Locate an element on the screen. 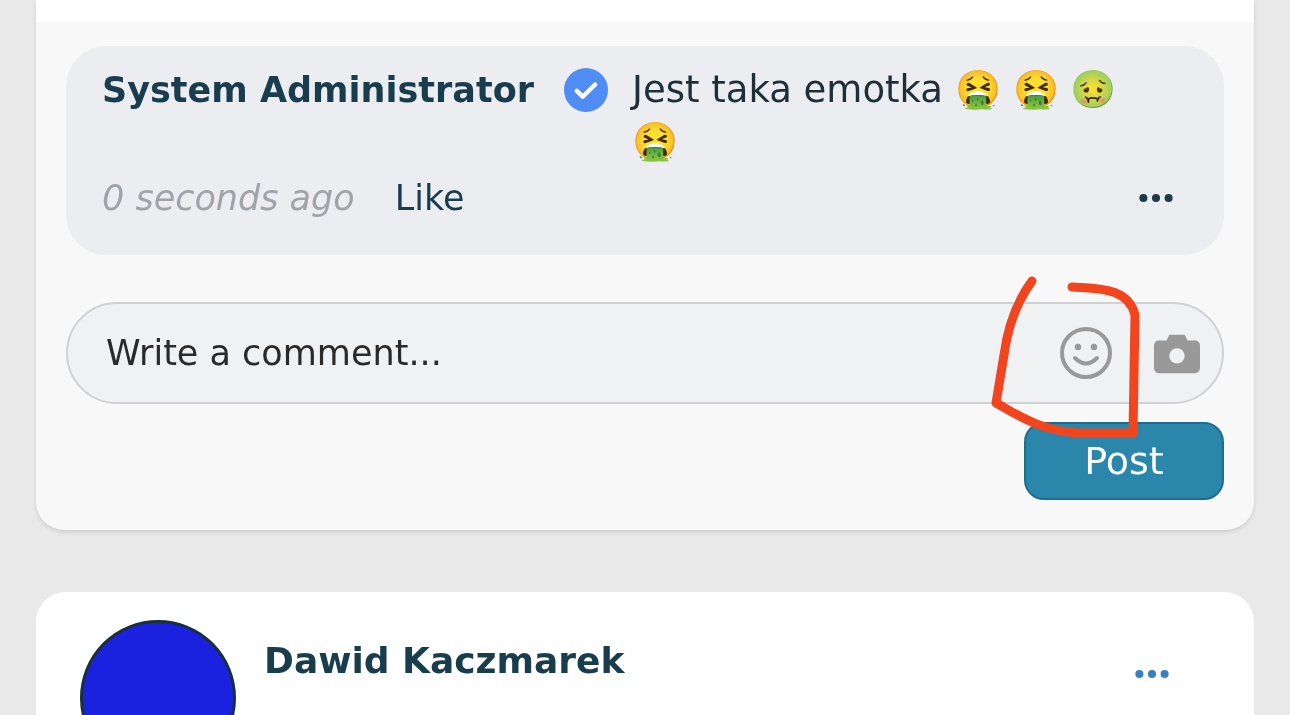  comment-author: System Administrator is located at coordinates (318, 90).